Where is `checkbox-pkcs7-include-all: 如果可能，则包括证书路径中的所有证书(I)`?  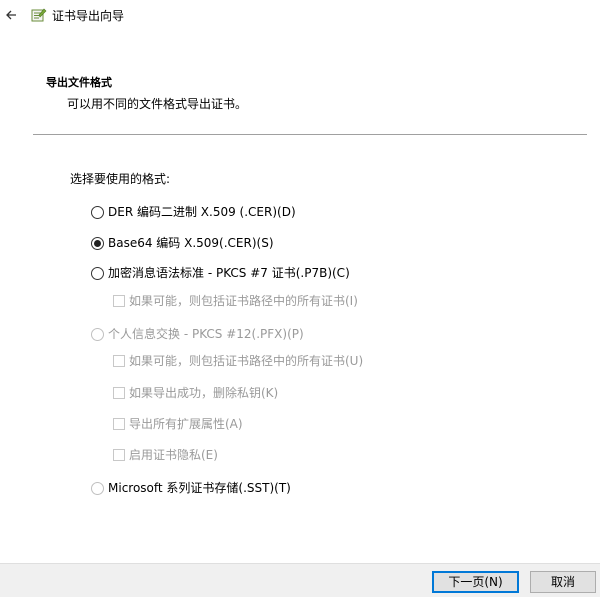 checkbox-pkcs7-include-all: 如果可能，则包括证书路径中的所有证书(I) is located at coordinates (235, 301).